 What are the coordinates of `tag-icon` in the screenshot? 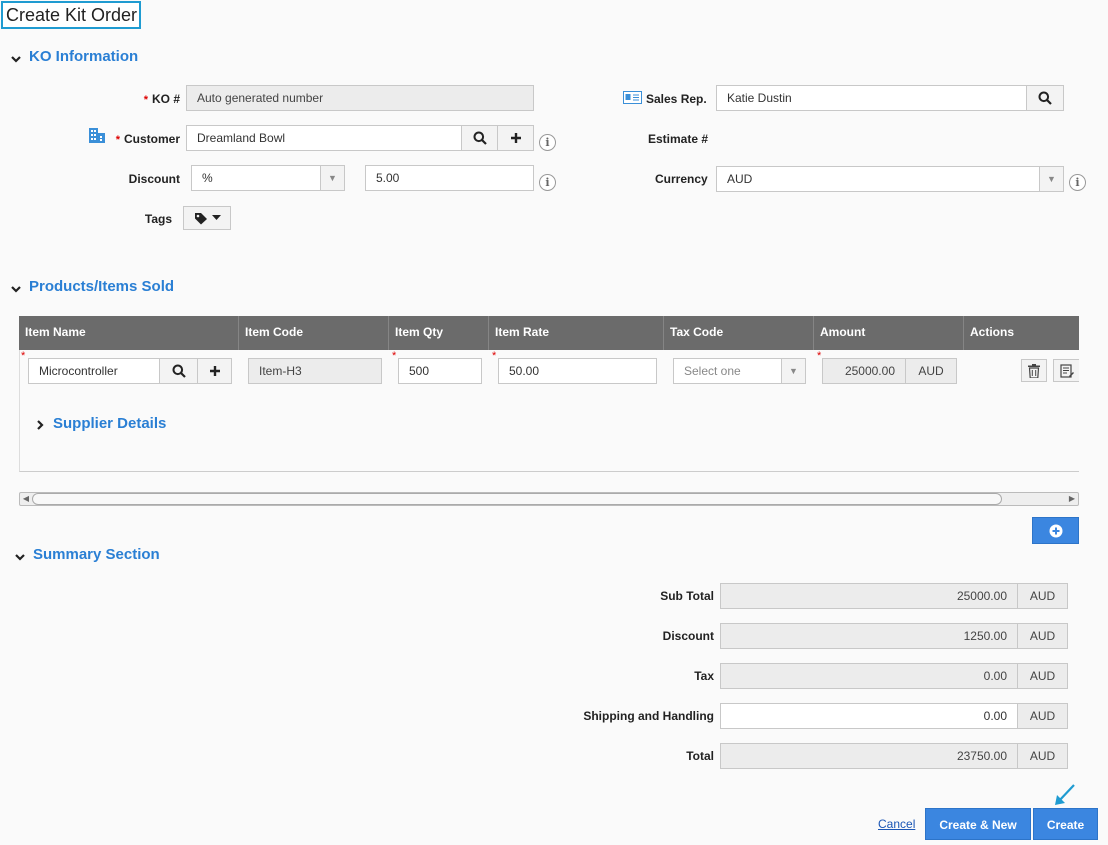 It's located at (200, 218).